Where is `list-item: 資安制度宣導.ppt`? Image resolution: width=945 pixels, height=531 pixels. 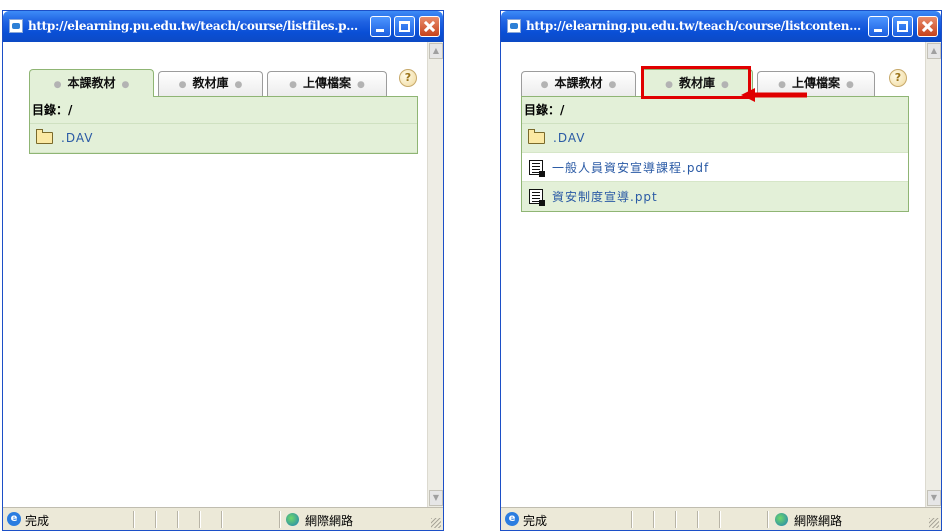
list-item: 資安制度宣導.ppt is located at coordinates (715, 196).